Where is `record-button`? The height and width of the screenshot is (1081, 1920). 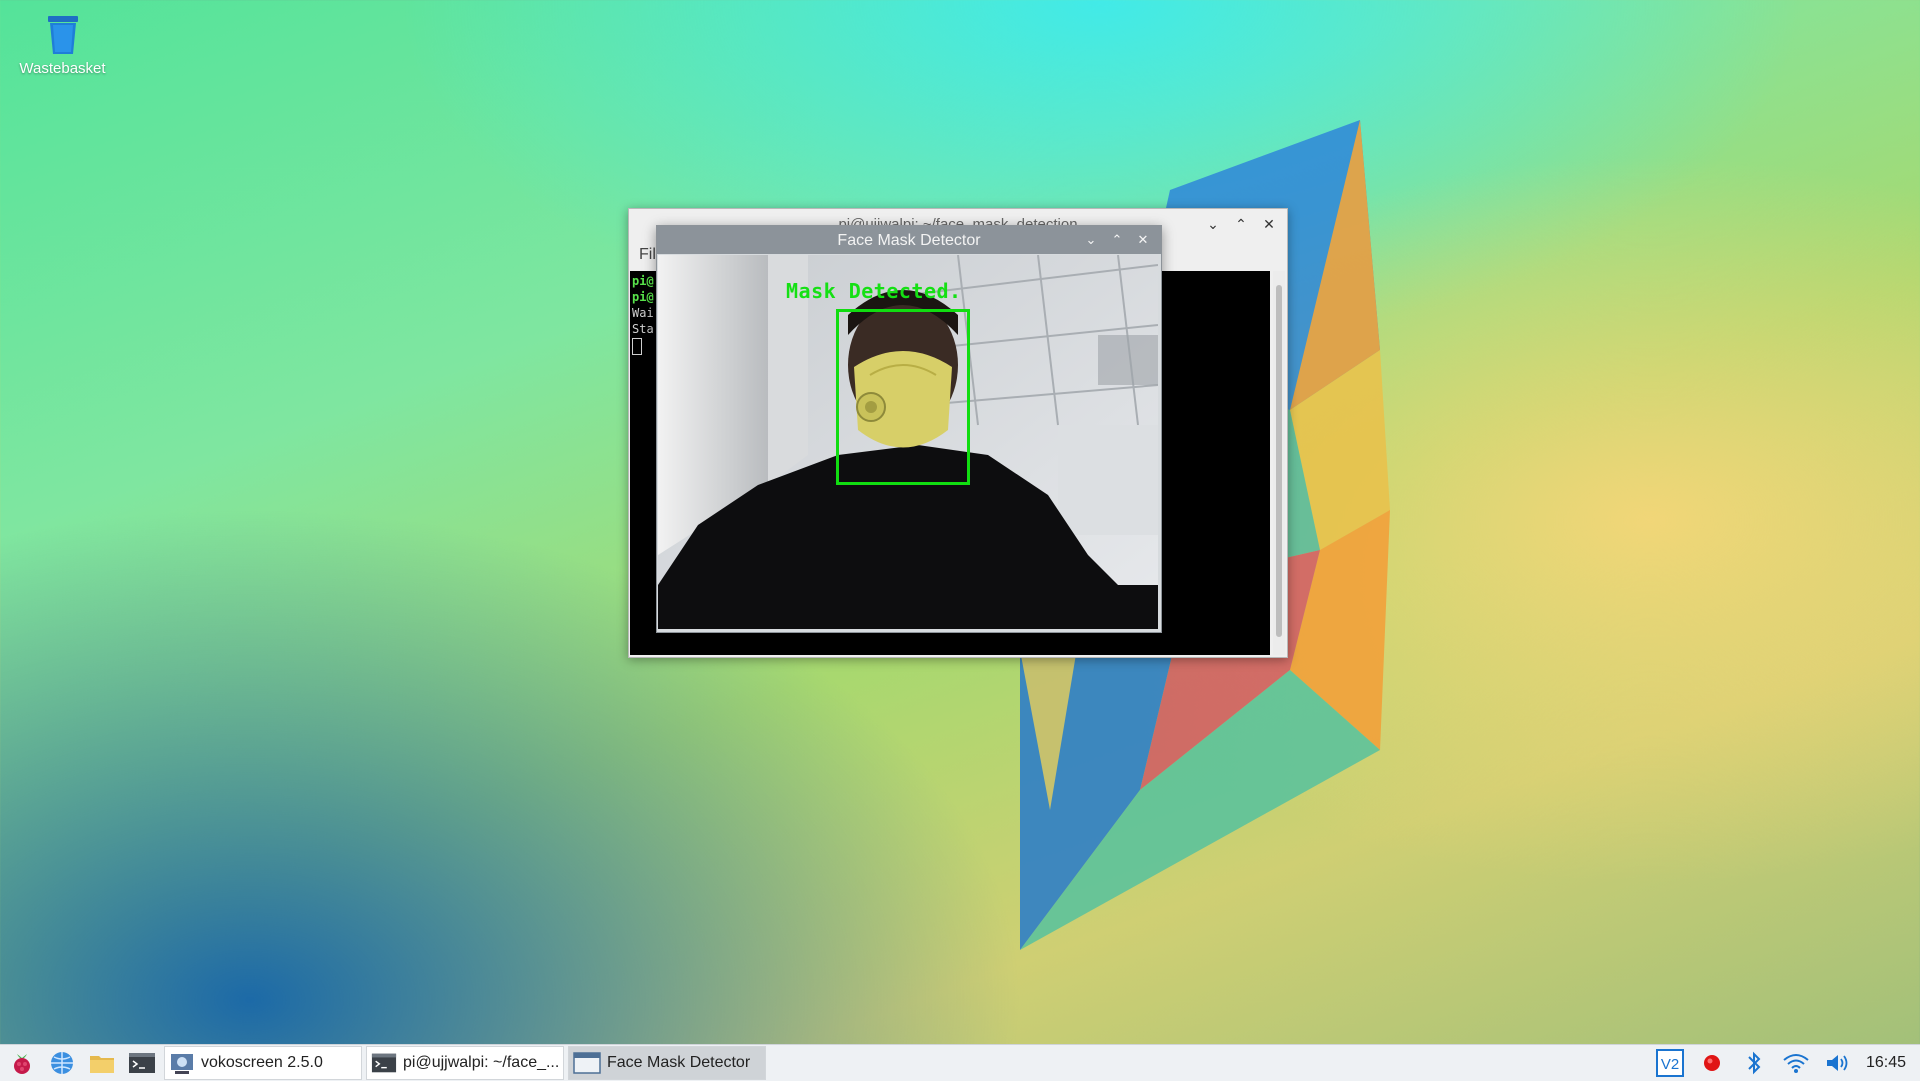 record-button is located at coordinates (1712, 1063).